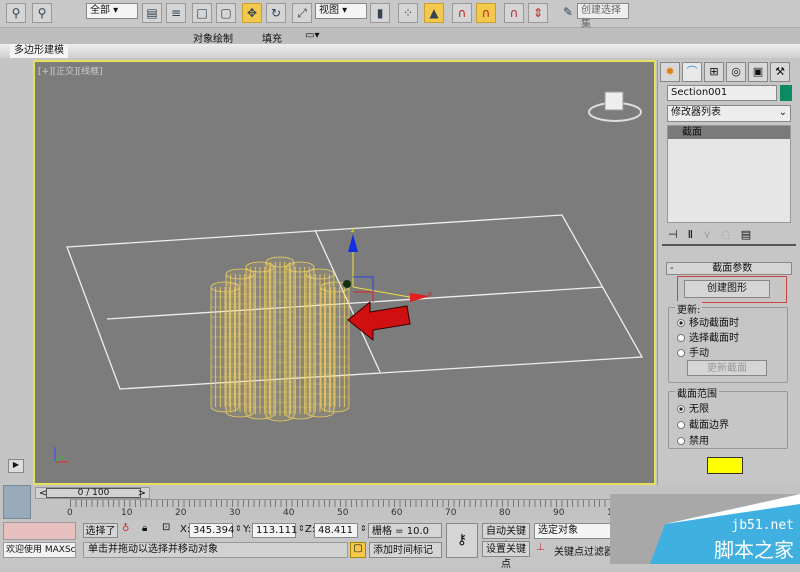 The width and height of the screenshot is (800, 572). What do you see at coordinates (729, 245) in the screenshot?
I see `divider` at bounding box center [729, 245].